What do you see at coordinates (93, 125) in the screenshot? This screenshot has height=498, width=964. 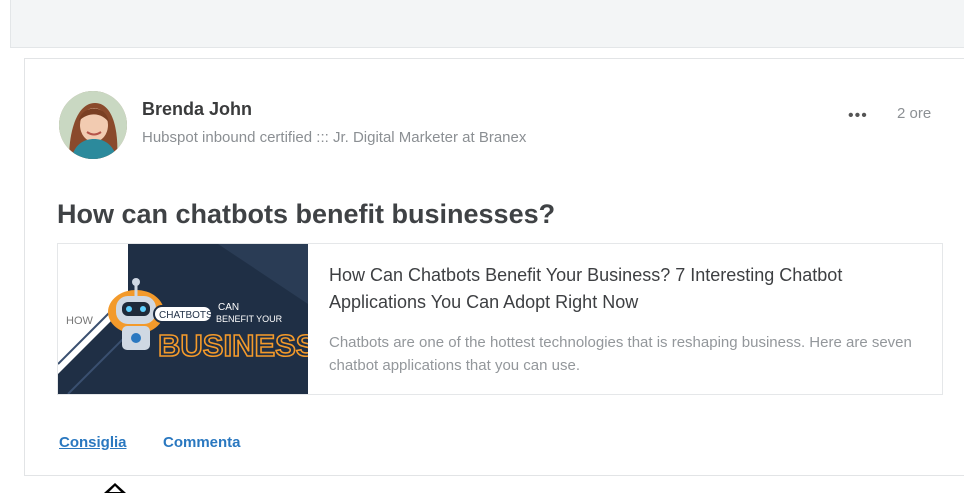 I see `author-avatar` at bounding box center [93, 125].